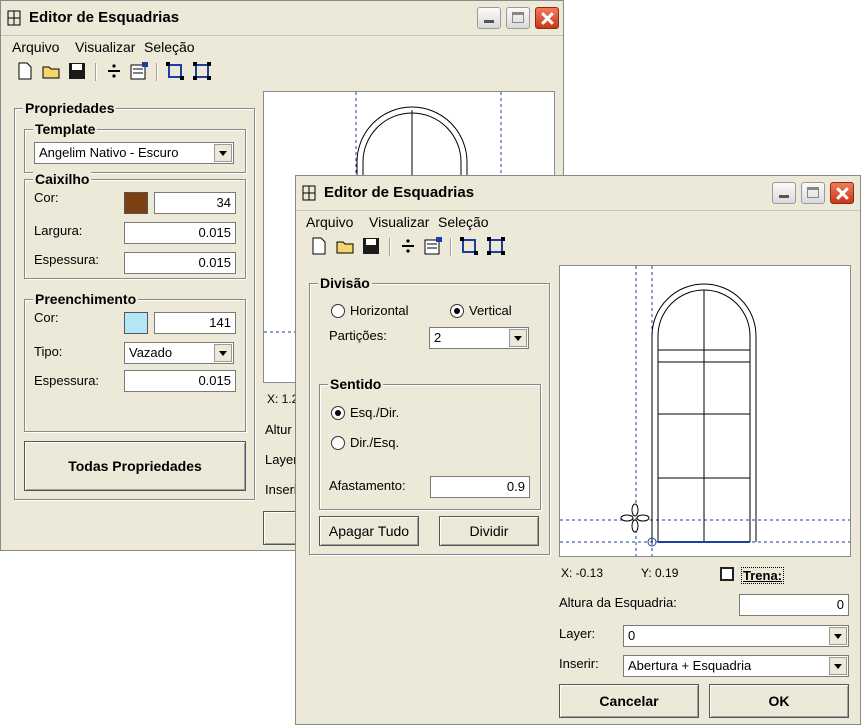  What do you see at coordinates (282, 46) in the screenshot?
I see `back-menubar: Arquivo Visualizar Seleção` at bounding box center [282, 46].